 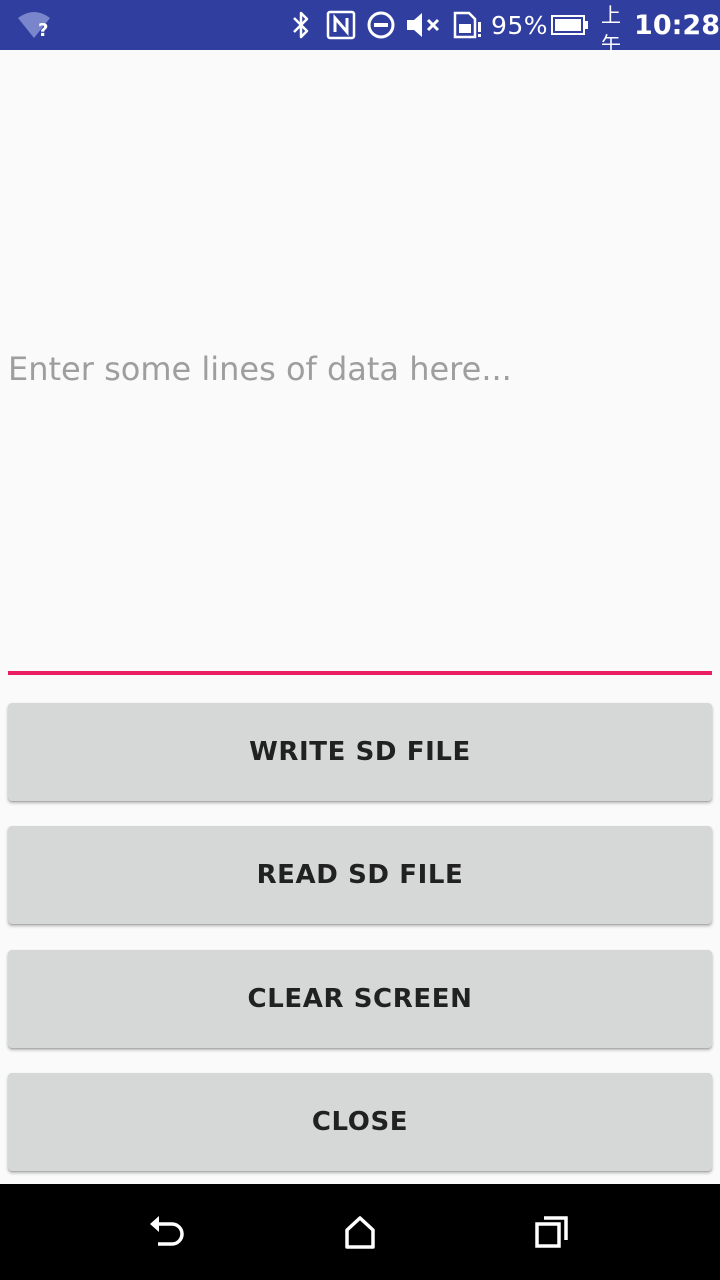 I want to click on nfc-icon, so click(x=341, y=25).